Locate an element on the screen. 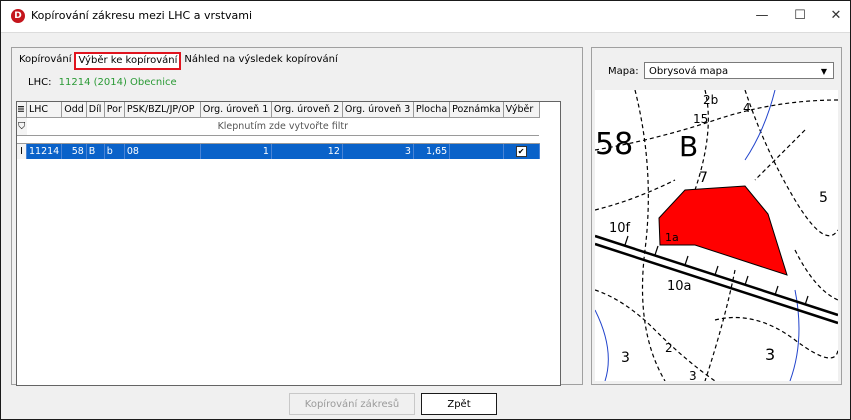 The image size is (851, 420). col-header-psk: PSK/BZL/JP/OP is located at coordinates (162, 110).